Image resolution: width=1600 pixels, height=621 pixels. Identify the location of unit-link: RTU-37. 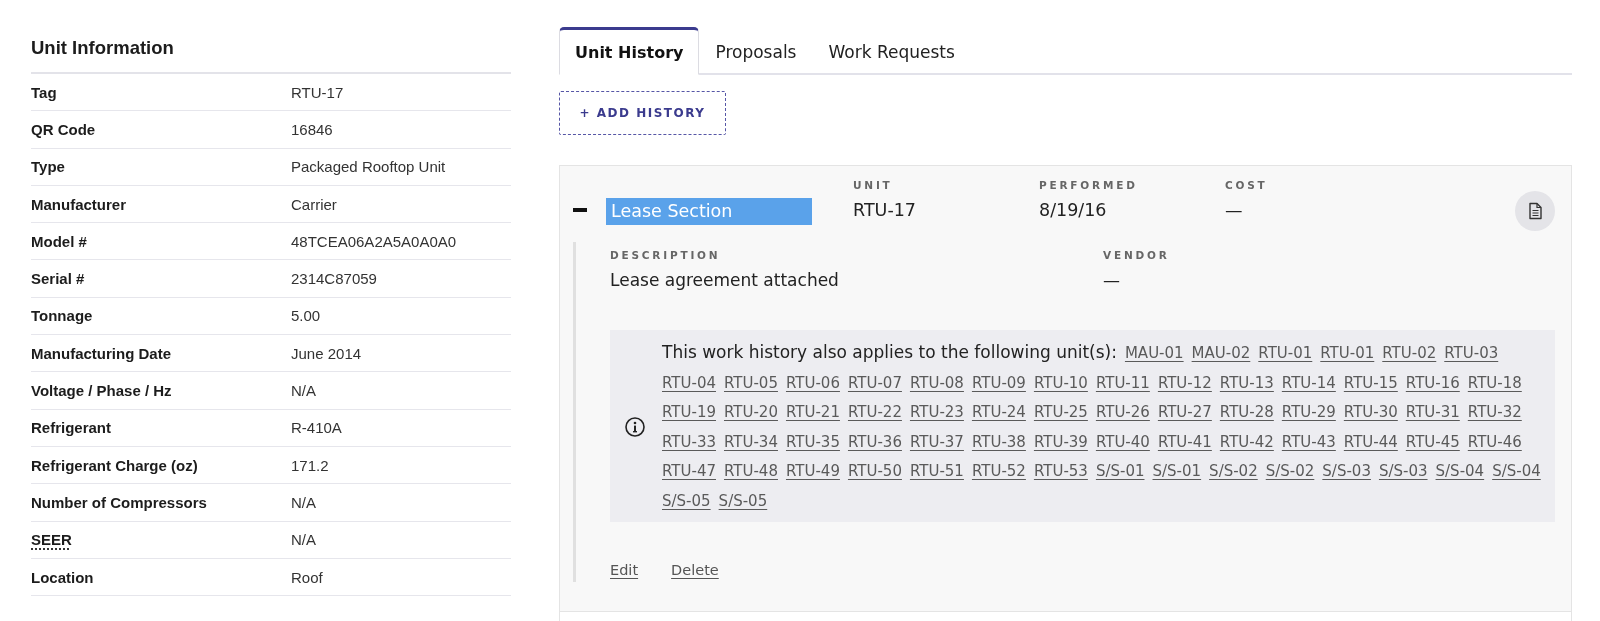
(936, 442).